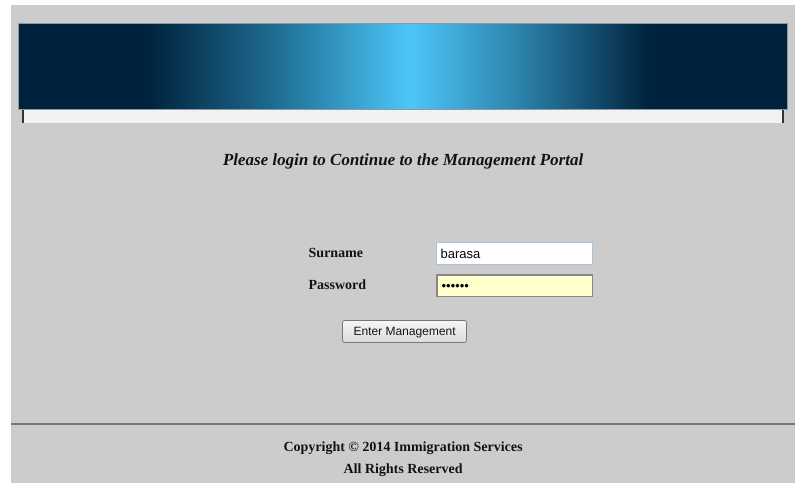 This screenshot has width=795, height=483. I want to click on footer-text: All Rights Reserved, so click(403, 469).